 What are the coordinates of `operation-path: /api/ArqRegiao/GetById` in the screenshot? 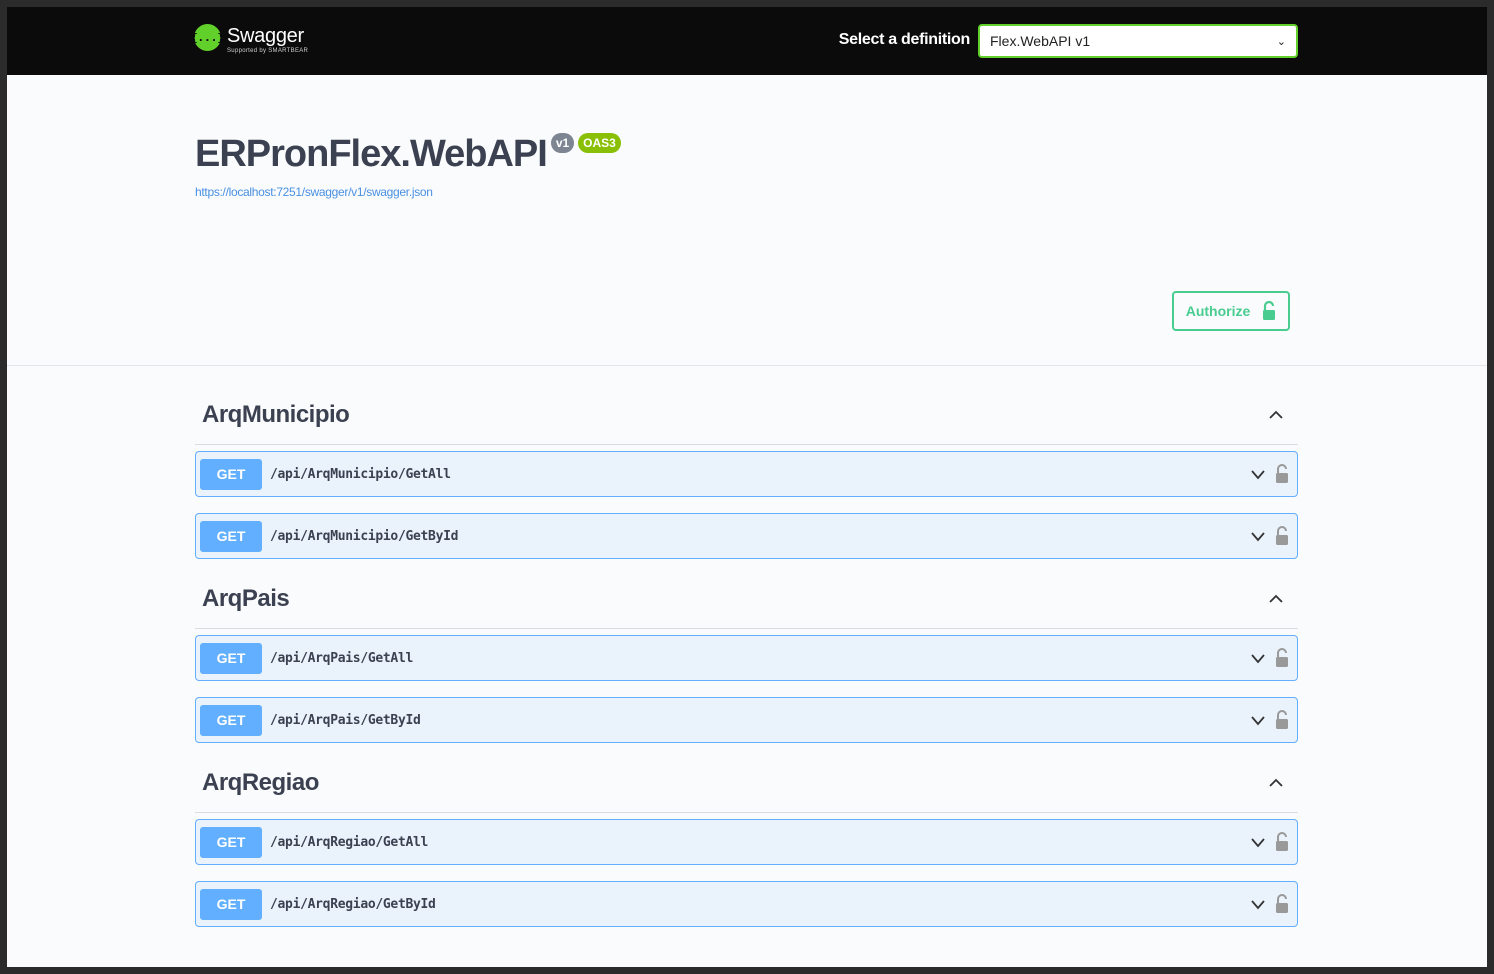 It's located at (353, 904).